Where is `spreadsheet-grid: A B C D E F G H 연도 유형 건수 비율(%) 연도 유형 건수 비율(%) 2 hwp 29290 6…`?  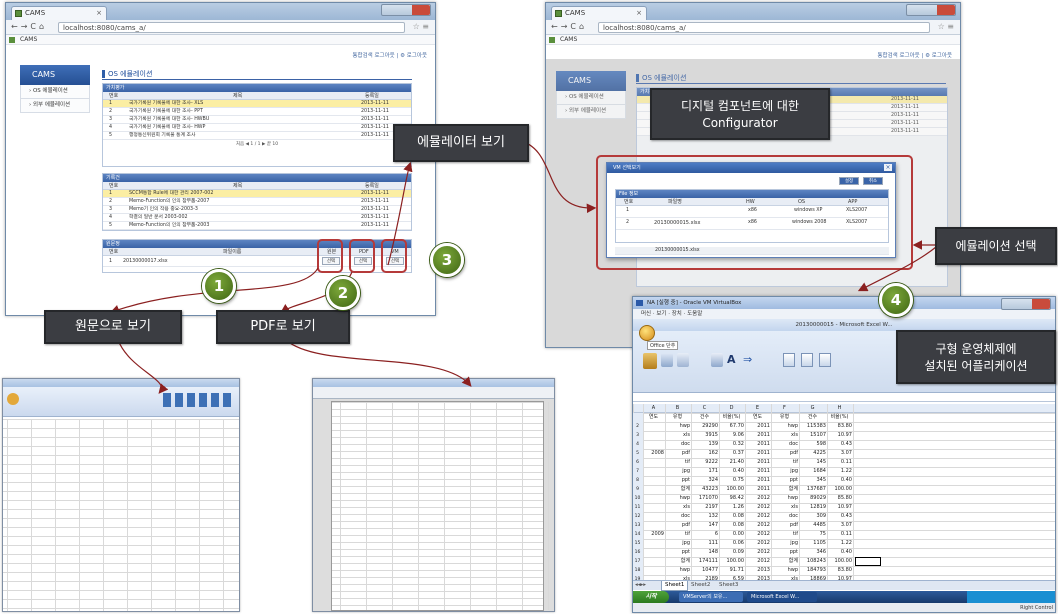
spreadsheet-grid: A B C D E F G H 연도 유형 건수 비율(%) 연도 유형 건수 비율(%) 2 hwp 29290 6… is located at coordinates (844, 492).